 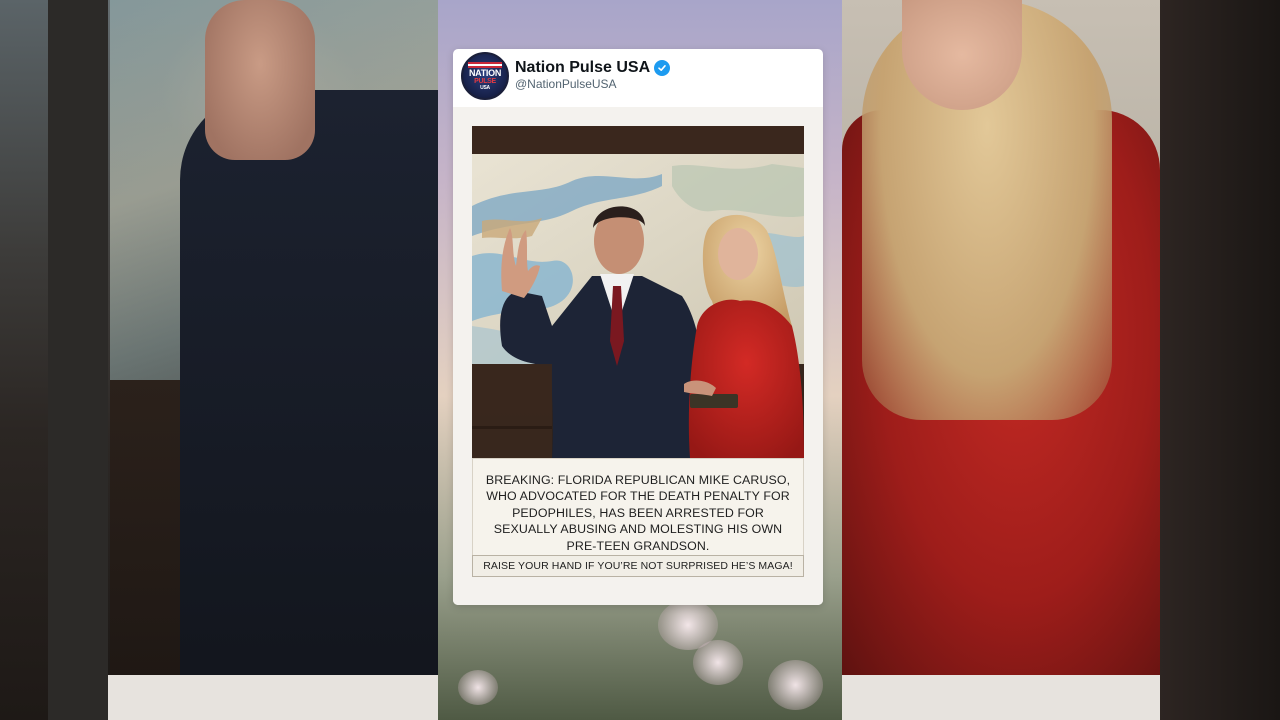 What do you see at coordinates (582, 68) in the screenshot?
I see `account-name-text: Nation Pulse USA` at bounding box center [582, 68].